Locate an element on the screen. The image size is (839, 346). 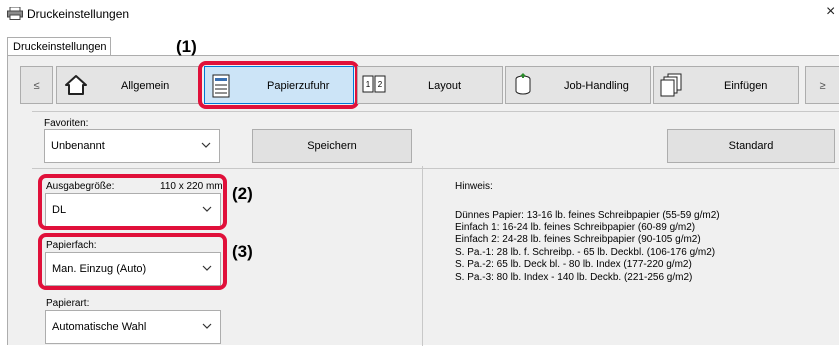
nav-next-button: ≥ is located at coordinates (822, 85).